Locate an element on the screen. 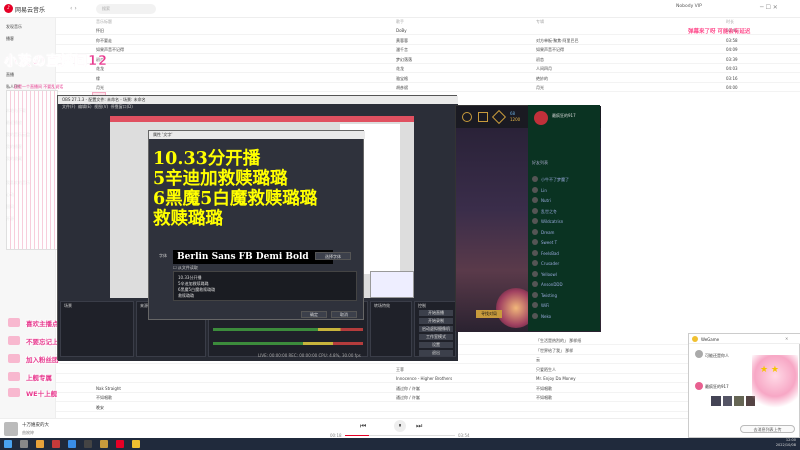 This screenshot has height=450, width=800. settings-button: 设置 is located at coordinates (436, 345).